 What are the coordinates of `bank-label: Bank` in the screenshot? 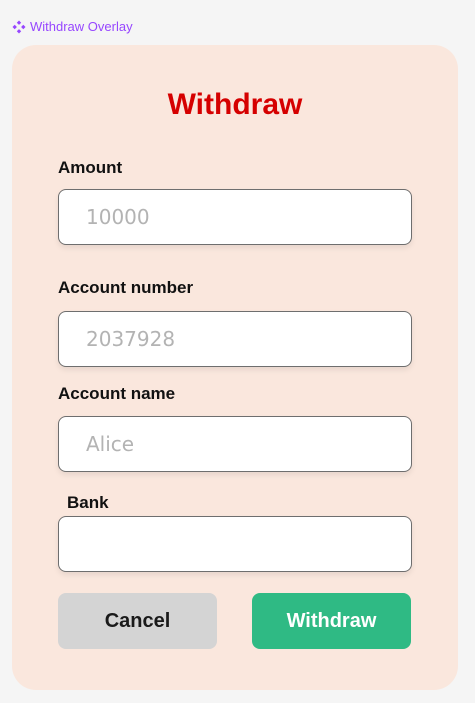 It's located at (88, 502).